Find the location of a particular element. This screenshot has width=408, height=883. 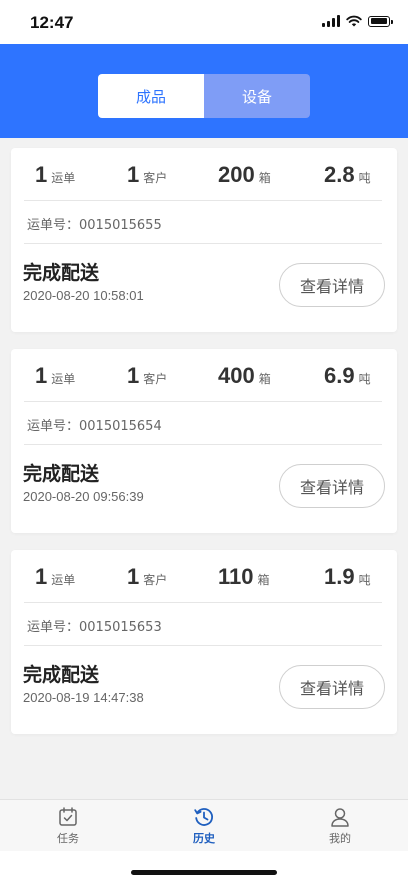

weight-value: 1.9 is located at coordinates (339, 576).